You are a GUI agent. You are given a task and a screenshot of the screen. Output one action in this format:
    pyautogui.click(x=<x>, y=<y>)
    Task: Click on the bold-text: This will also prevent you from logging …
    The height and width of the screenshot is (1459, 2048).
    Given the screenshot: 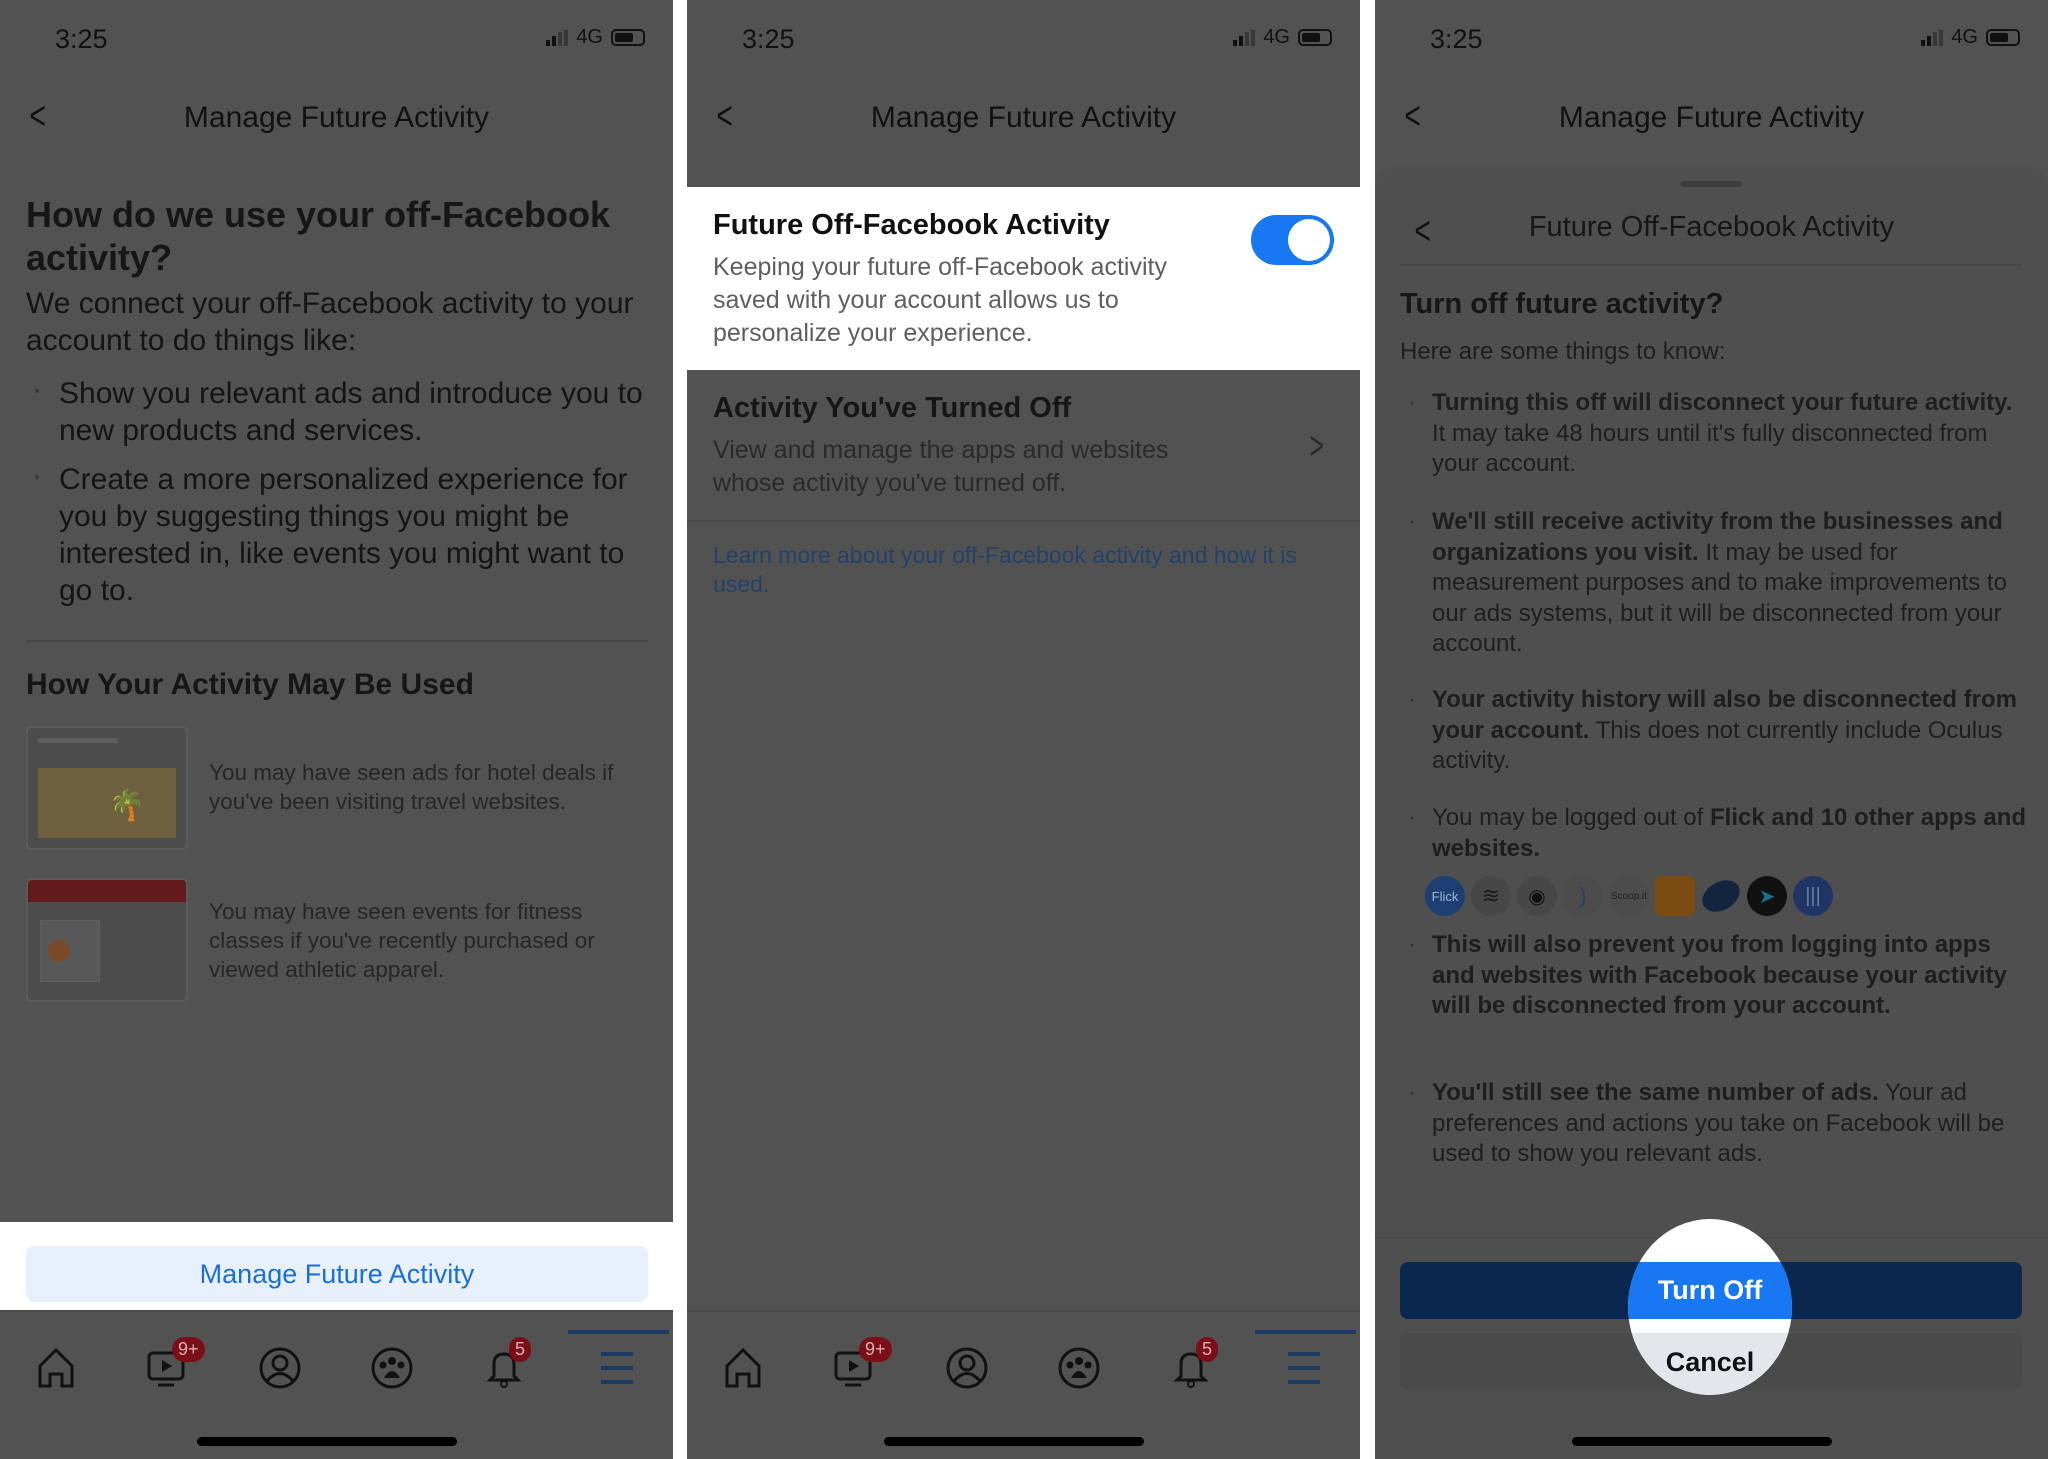 What is the action you would take?
    pyautogui.click(x=1719, y=975)
    